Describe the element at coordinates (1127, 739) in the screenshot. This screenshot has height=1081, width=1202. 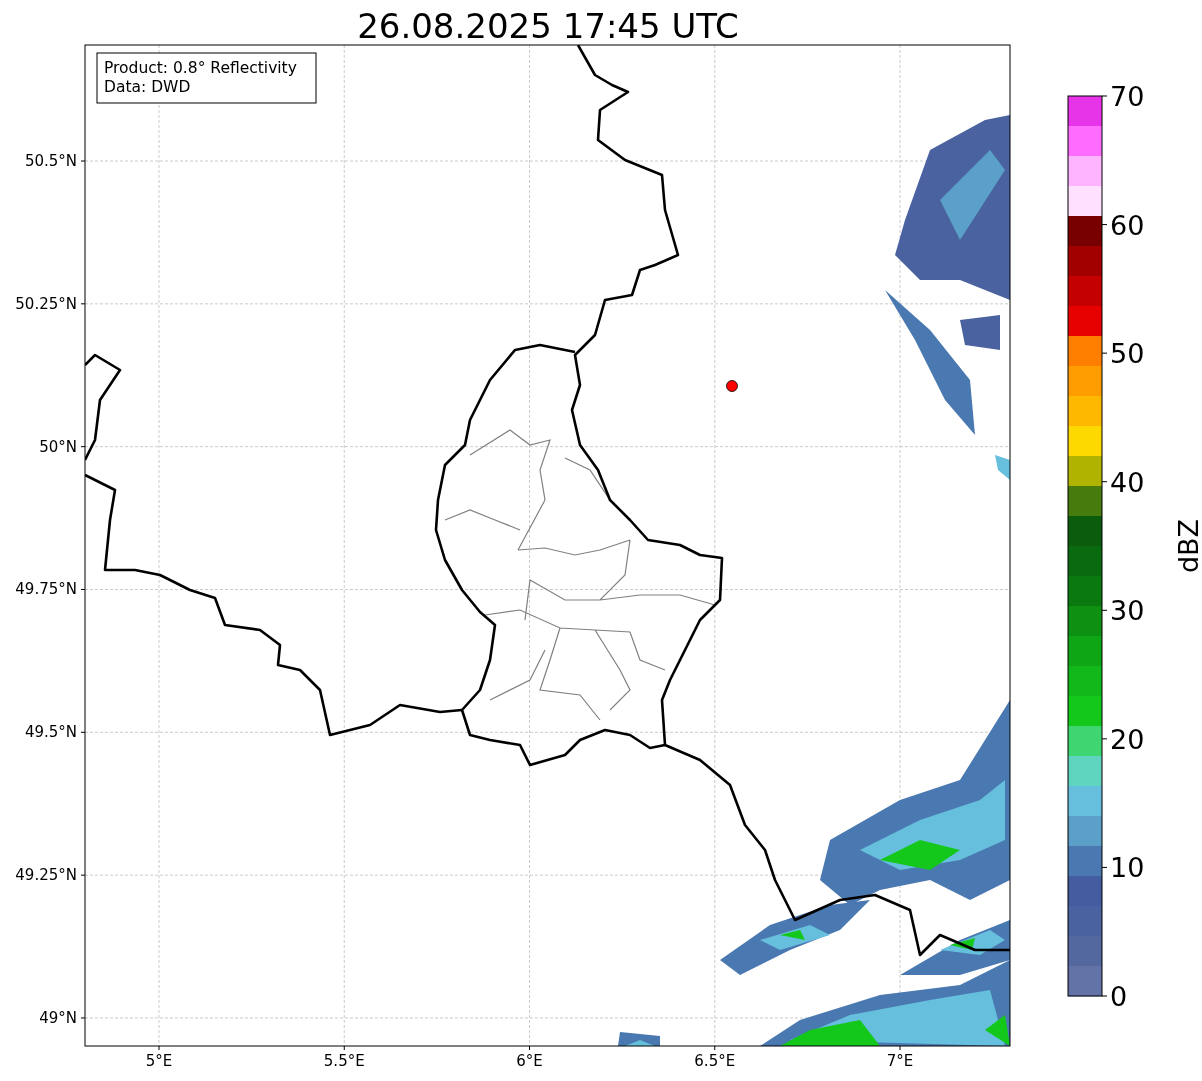
I see `colorbar-tick-label: 20` at that location.